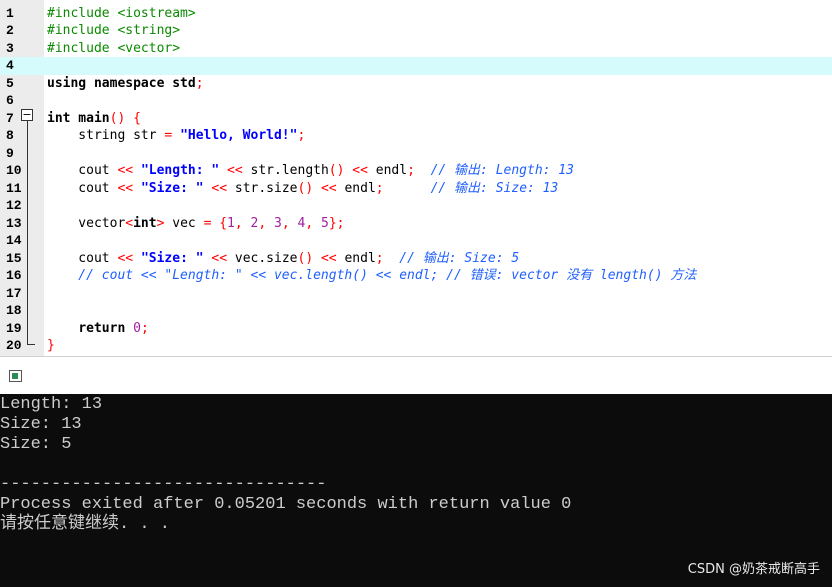 The width and height of the screenshot is (832, 587). Describe the element at coordinates (387, 170) in the screenshot. I see `code-token: endl` at that location.